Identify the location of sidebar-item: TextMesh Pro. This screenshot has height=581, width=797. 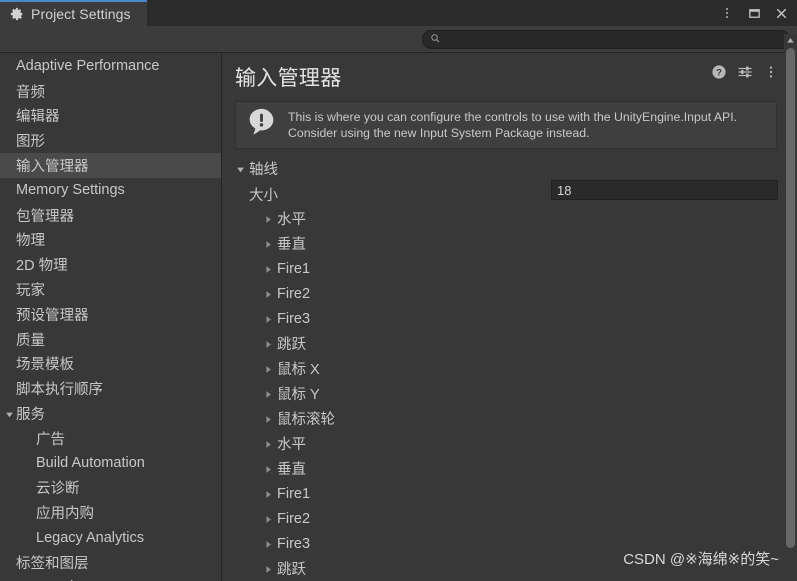
(110, 578).